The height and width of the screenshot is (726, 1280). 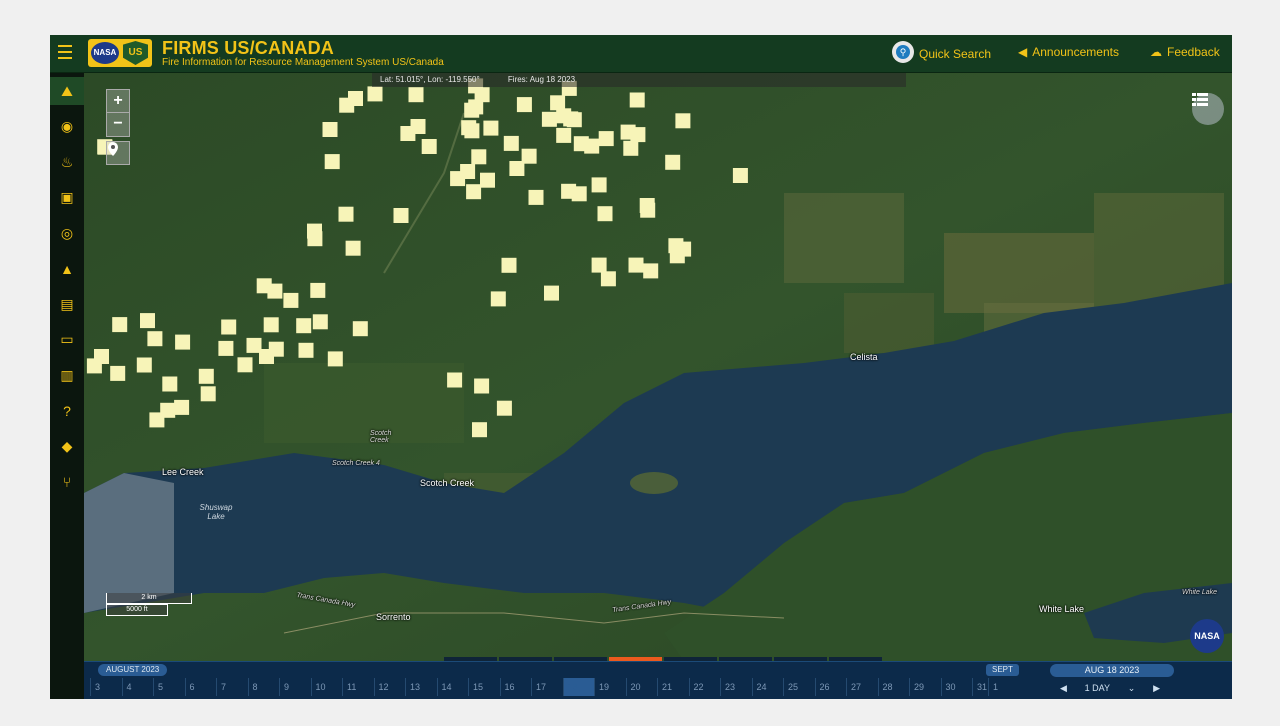 I want to click on timeline-day-24: 24, so click(x=767, y=687).